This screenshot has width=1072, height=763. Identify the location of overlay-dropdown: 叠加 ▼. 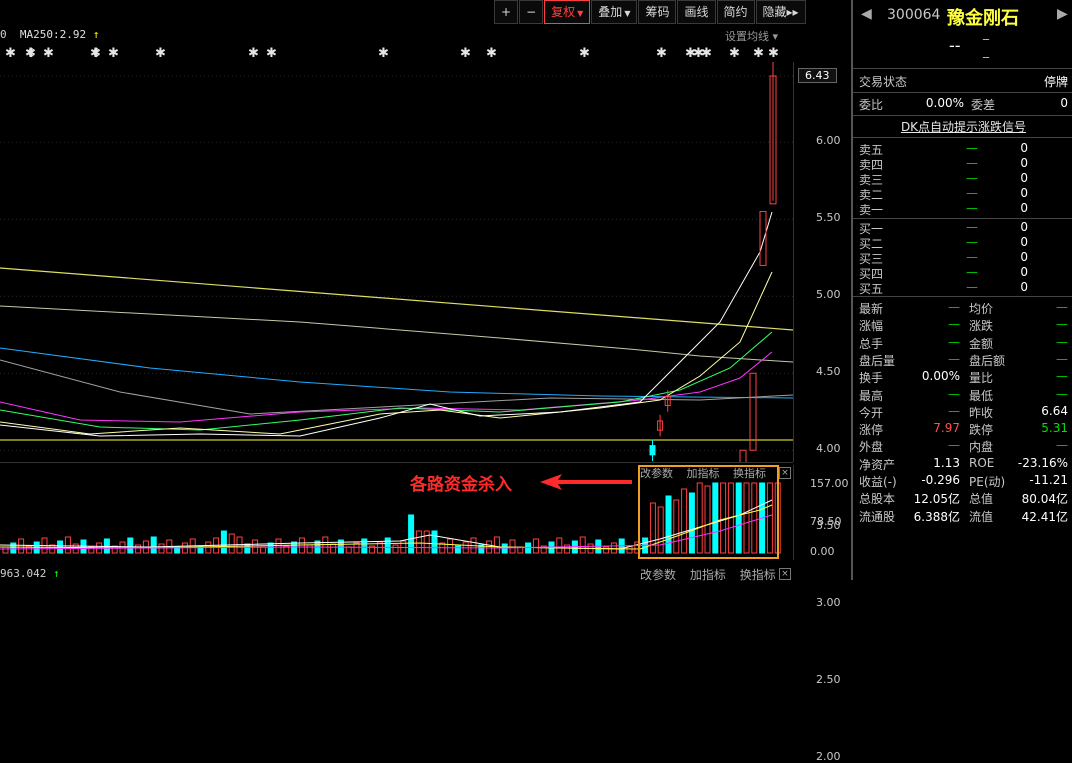
(614, 12).